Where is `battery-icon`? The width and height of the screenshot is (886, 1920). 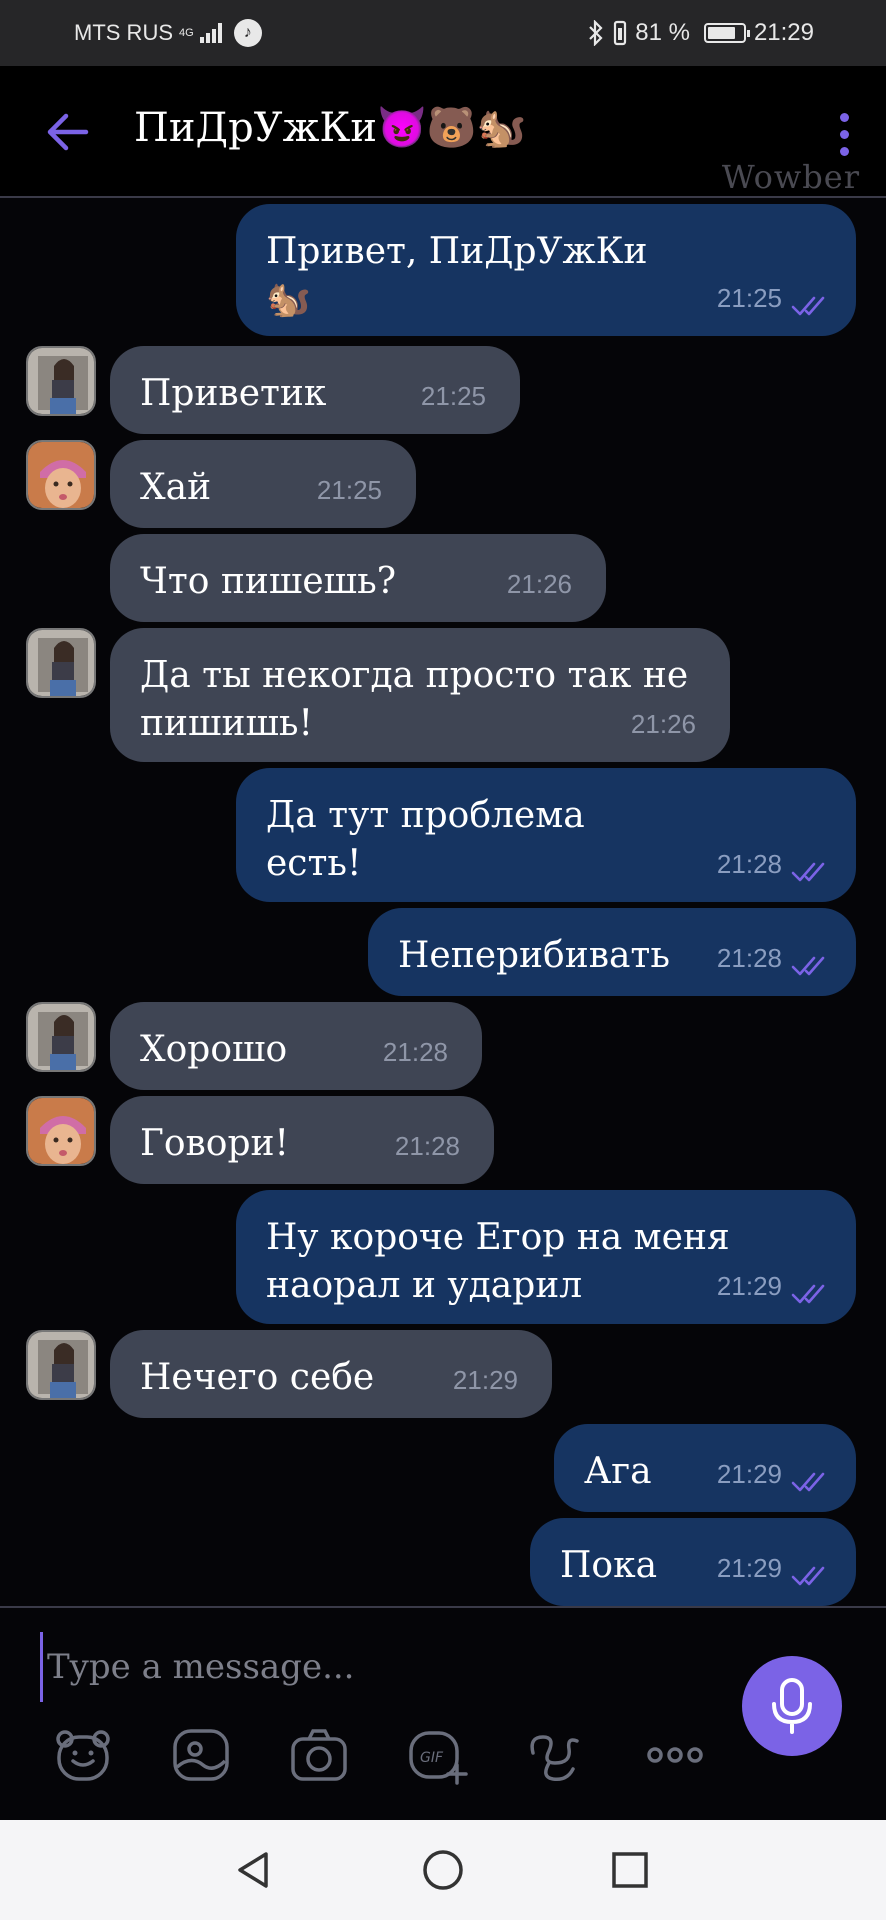 battery-icon is located at coordinates (726, 33).